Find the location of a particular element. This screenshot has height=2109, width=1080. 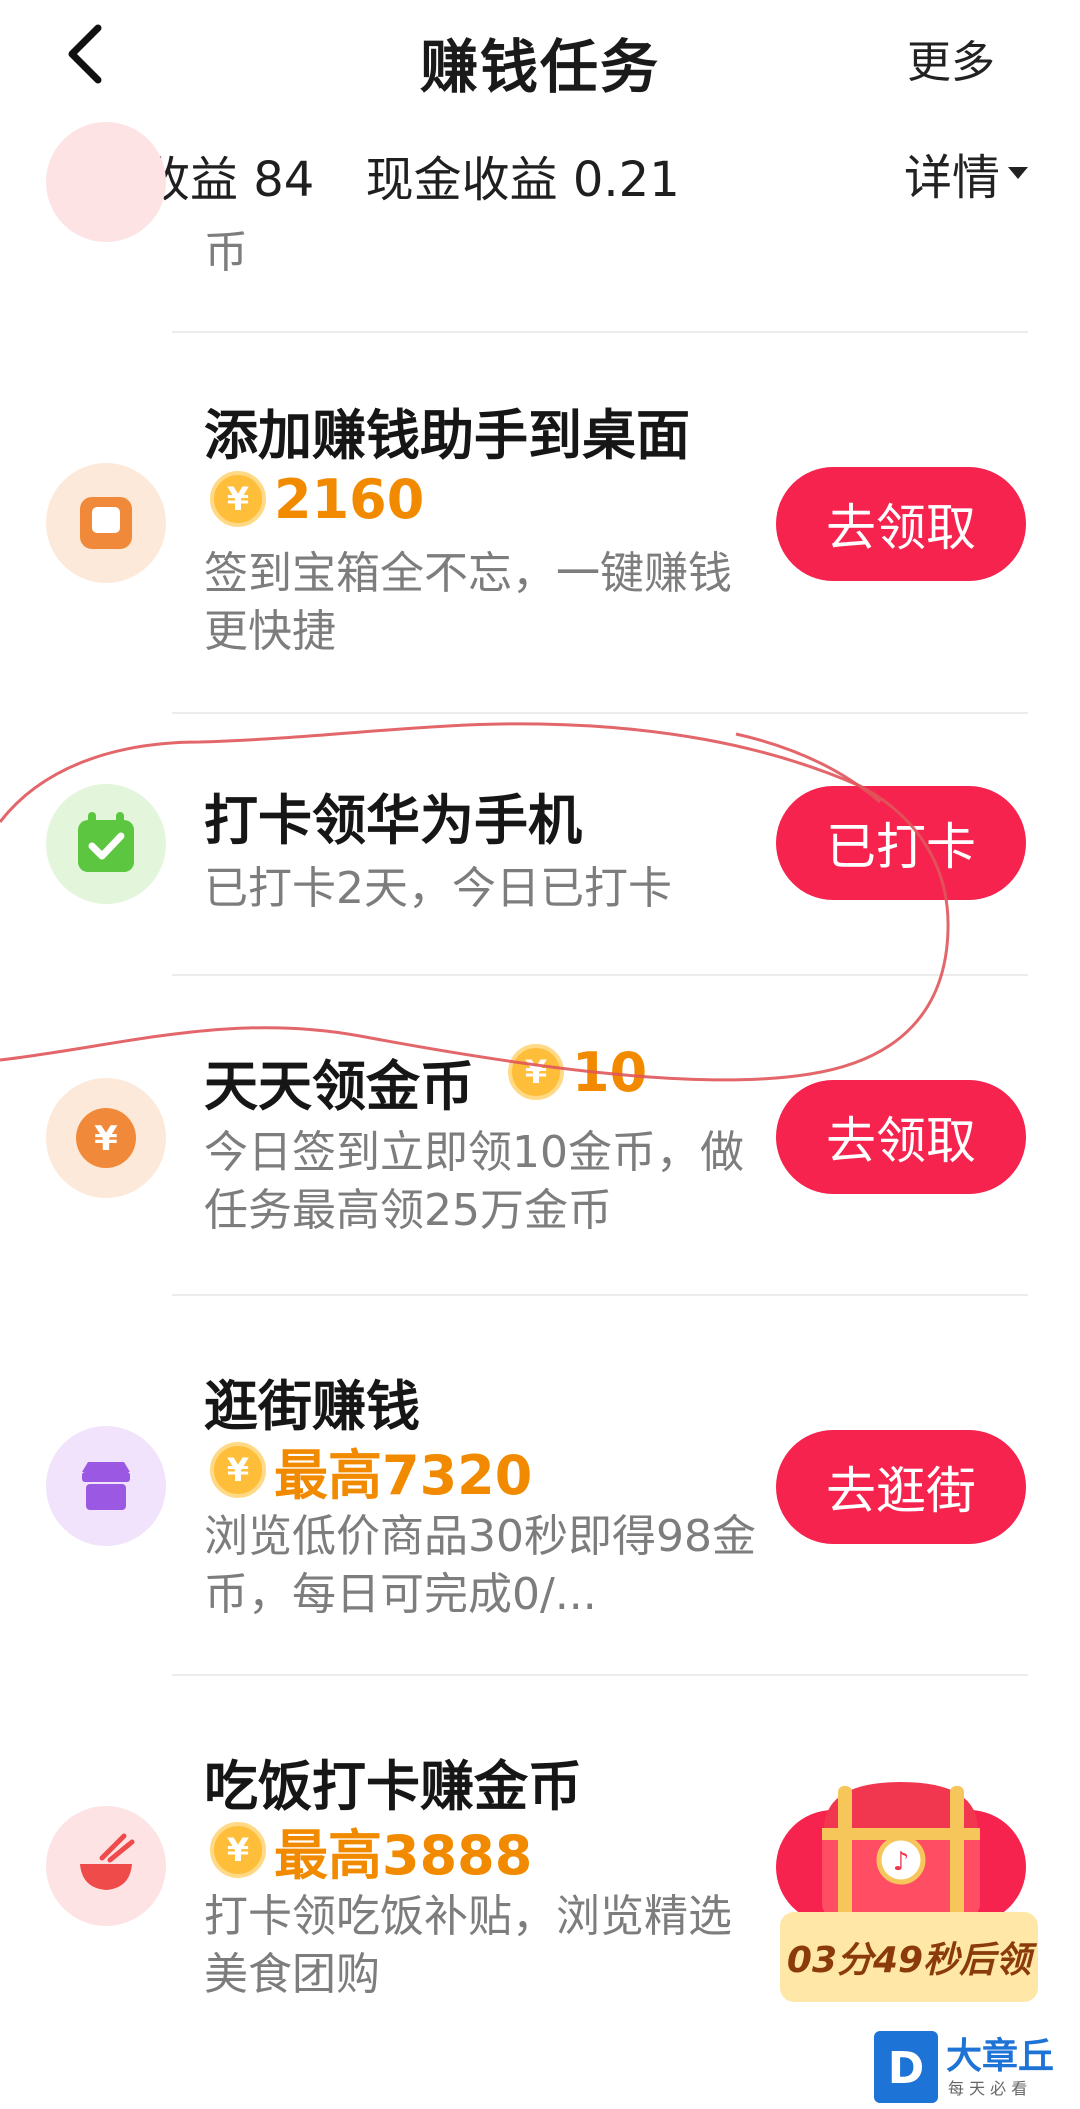

watermark-logo-icon: D is located at coordinates (906, 2067).